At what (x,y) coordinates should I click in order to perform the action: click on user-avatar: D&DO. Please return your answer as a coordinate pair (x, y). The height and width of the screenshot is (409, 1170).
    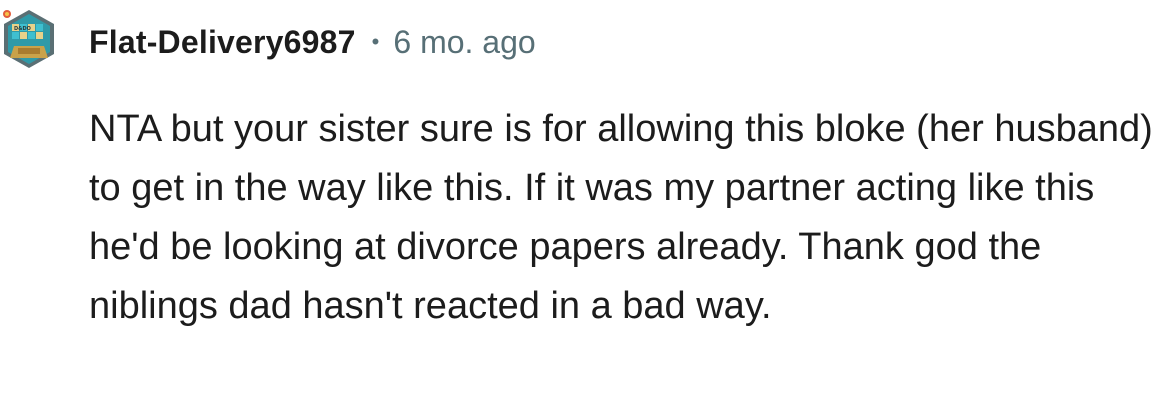
    Looking at the image, I should click on (29, 42).